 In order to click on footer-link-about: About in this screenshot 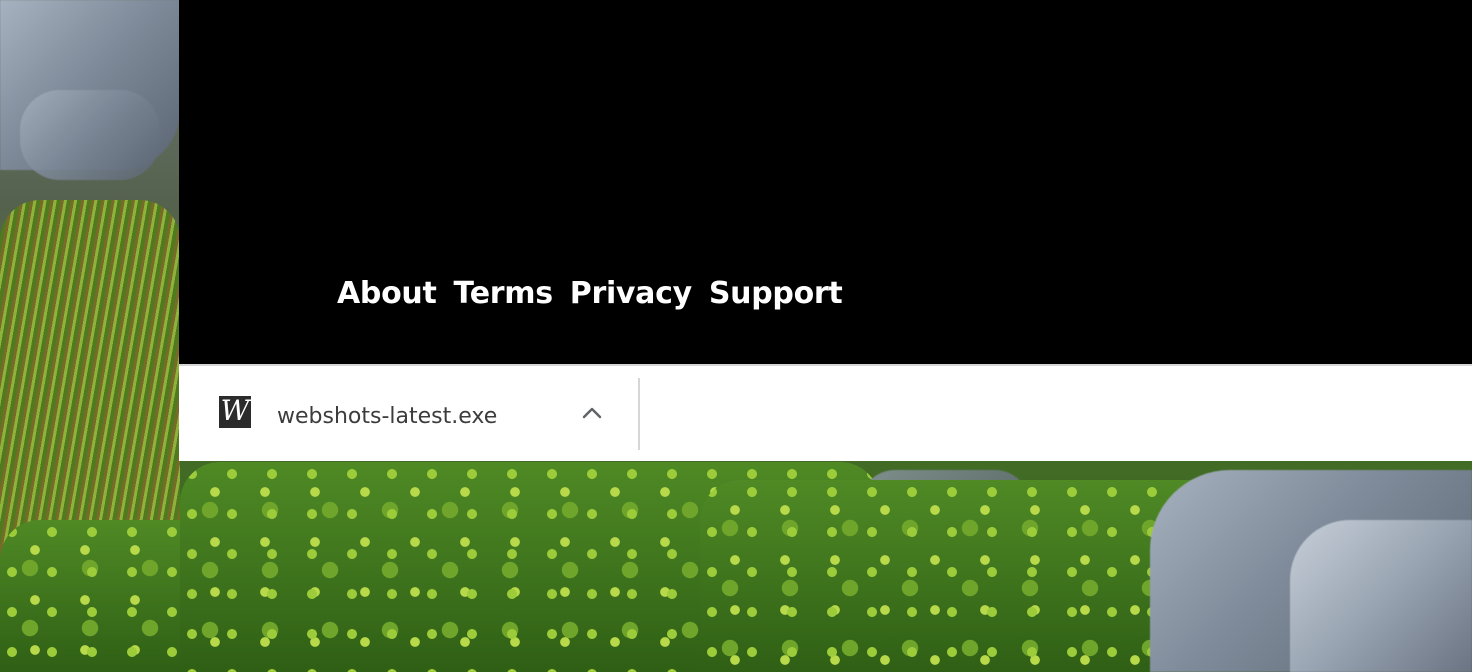, I will do `click(387, 293)`.